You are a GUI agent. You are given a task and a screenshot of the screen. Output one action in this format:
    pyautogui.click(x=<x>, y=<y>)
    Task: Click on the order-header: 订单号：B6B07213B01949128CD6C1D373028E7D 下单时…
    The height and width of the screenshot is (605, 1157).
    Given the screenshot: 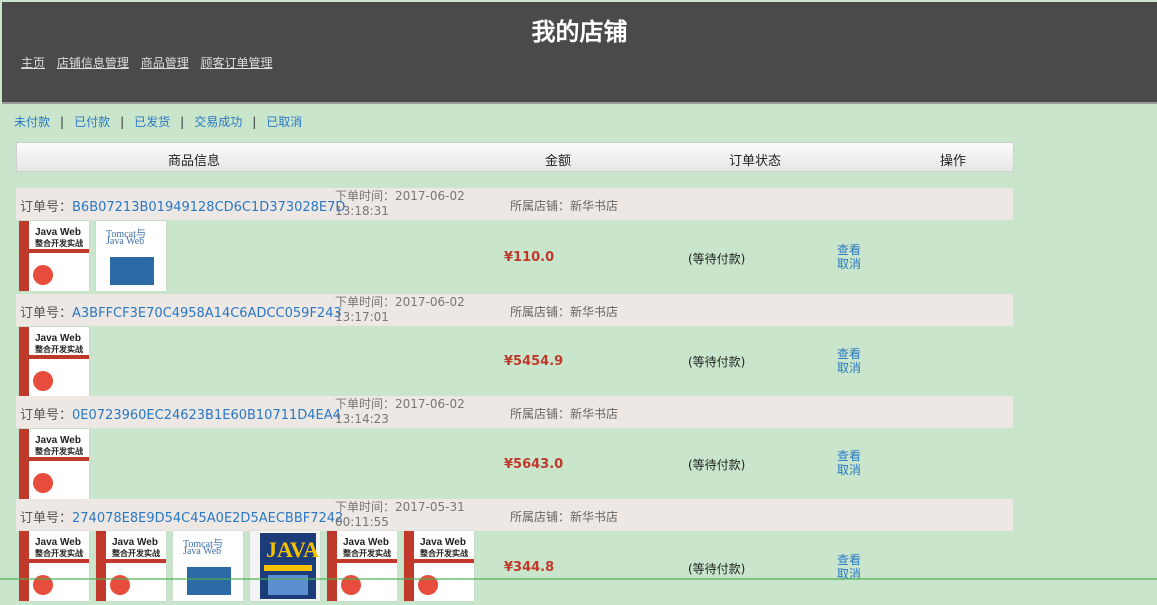 What is the action you would take?
    pyautogui.click(x=514, y=204)
    